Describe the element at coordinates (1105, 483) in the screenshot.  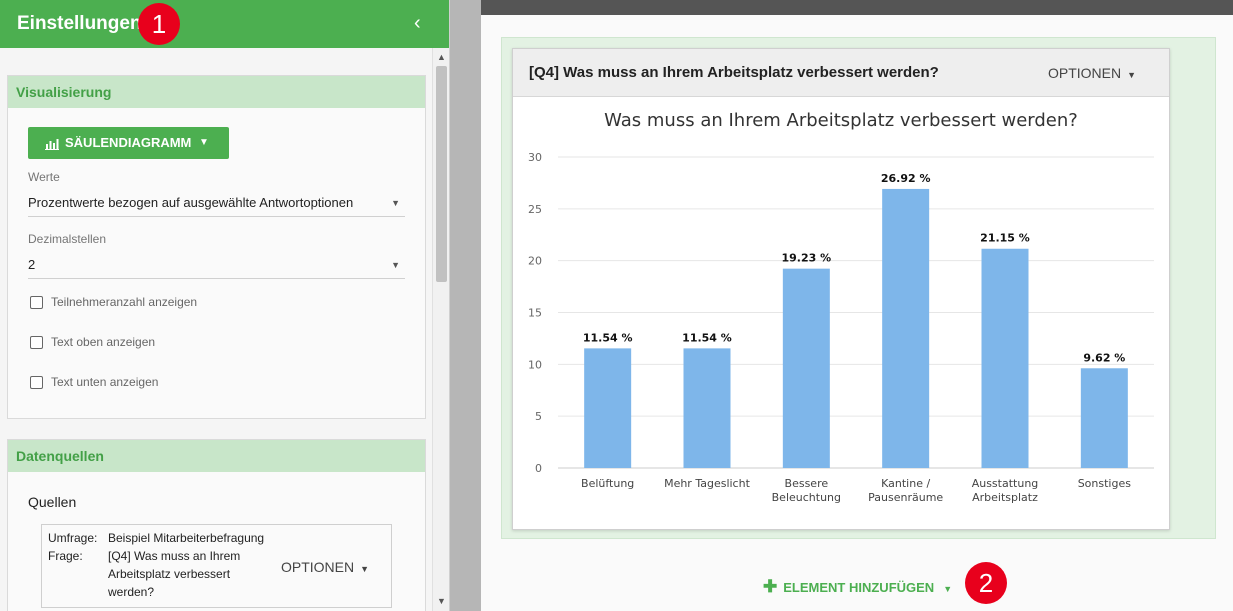
I see `x-tick-label: Sonstiges` at that location.